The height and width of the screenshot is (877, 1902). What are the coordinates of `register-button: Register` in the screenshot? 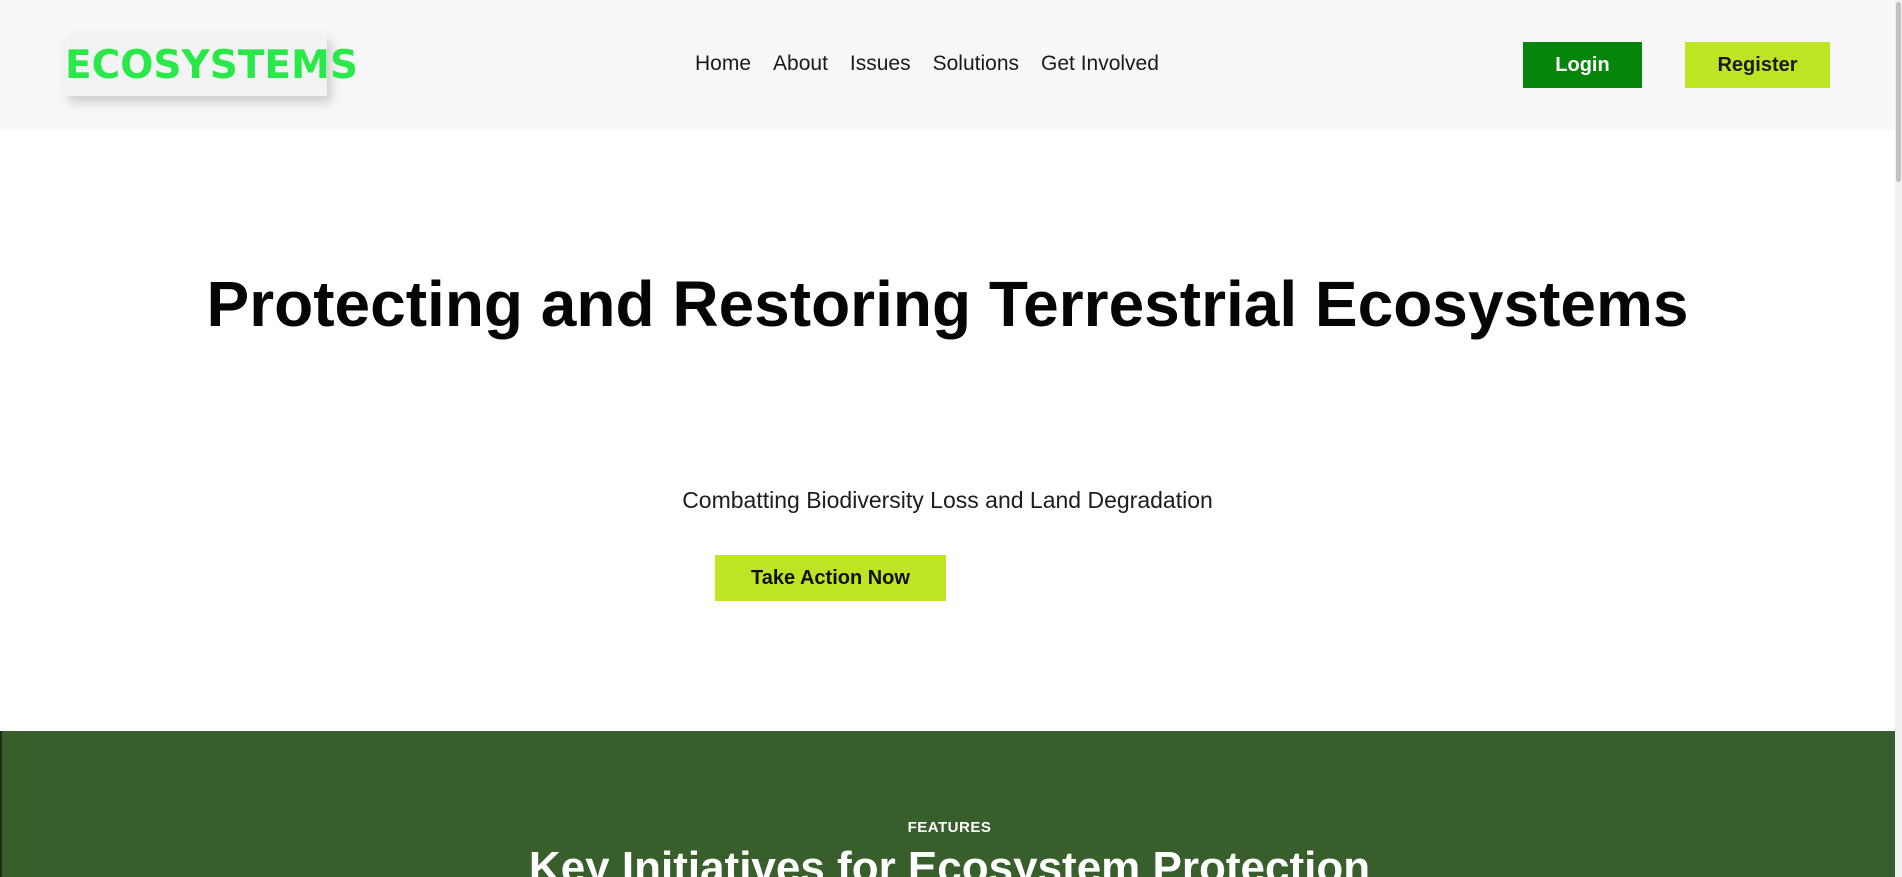 It's located at (1757, 65).